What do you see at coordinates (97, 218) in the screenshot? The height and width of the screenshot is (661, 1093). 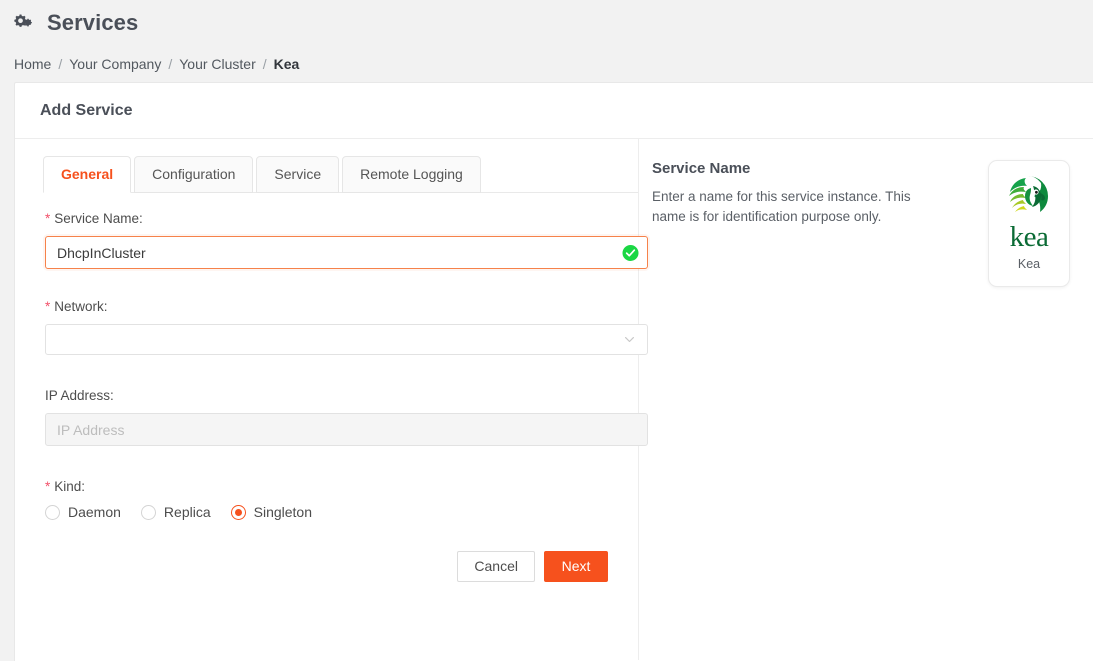 I see `service-name-label-text: Service Name` at bounding box center [97, 218].